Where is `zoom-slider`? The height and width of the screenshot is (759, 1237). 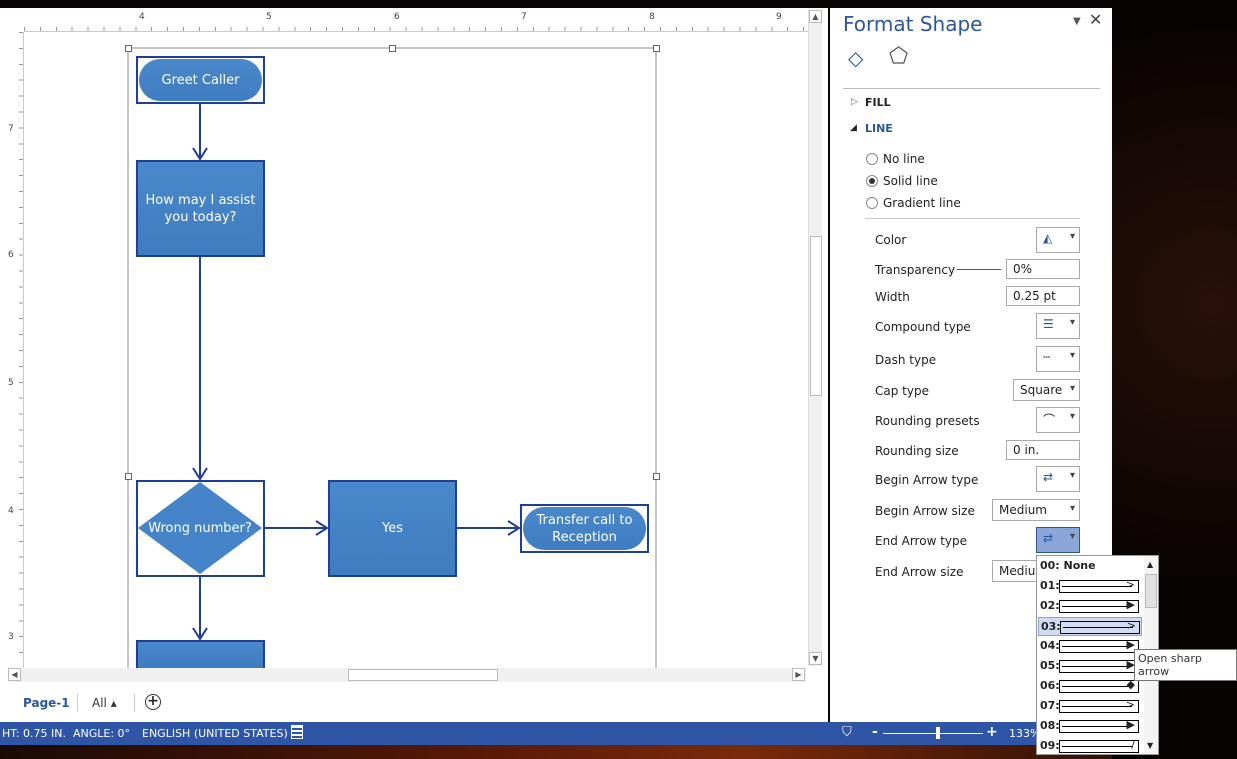
zoom-slider is located at coordinates (933, 733).